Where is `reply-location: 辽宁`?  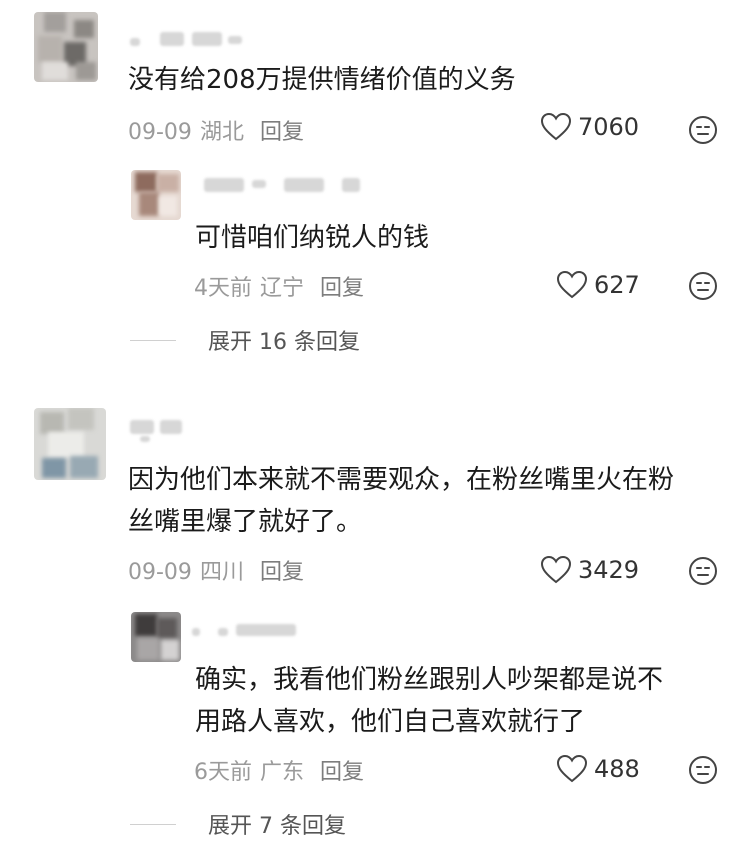 reply-location: 辽宁 is located at coordinates (282, 288).